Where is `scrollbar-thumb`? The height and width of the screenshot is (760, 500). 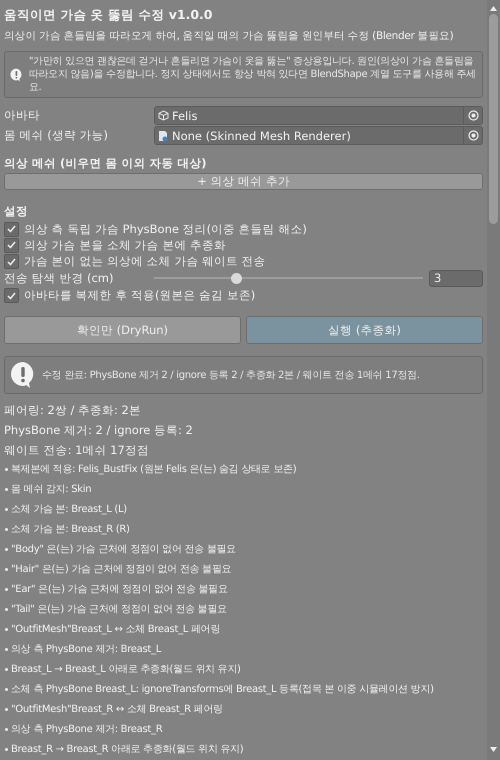
scrollbar-thumb is located at coordinates (493, 119).